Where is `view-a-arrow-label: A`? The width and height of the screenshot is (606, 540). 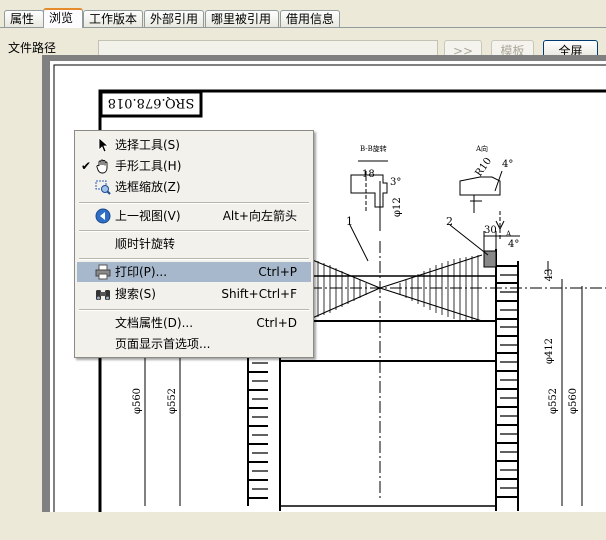
view-a-arrow-label: A is located at coordinates (508, 234).